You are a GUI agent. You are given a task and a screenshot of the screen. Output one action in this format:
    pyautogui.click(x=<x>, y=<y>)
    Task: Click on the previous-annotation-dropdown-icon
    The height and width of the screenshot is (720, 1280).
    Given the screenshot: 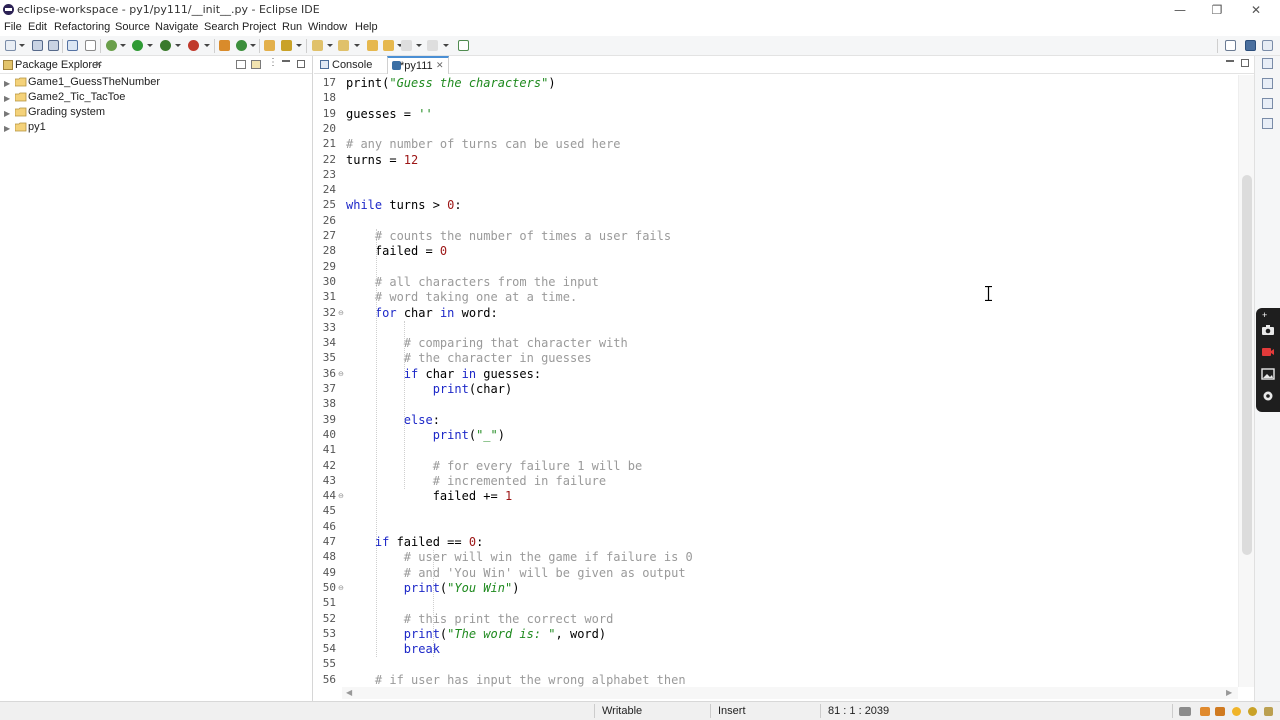 What is the action you would take?
    pyautogui.click(x=357, y=45)
    